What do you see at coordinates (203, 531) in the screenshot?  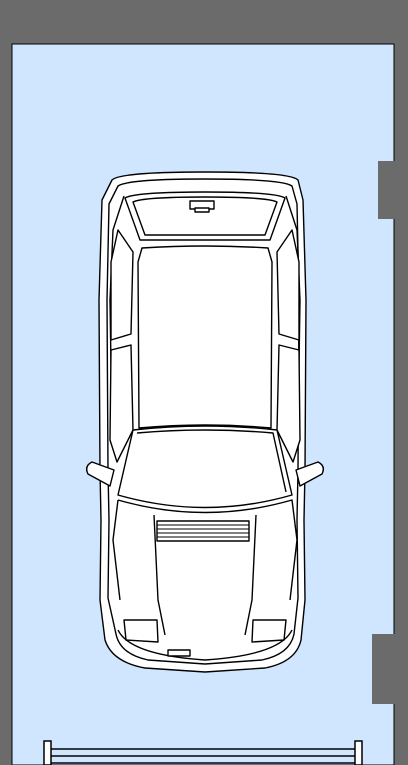 I see `car-hood-vent` at bounding box center [203, 531].